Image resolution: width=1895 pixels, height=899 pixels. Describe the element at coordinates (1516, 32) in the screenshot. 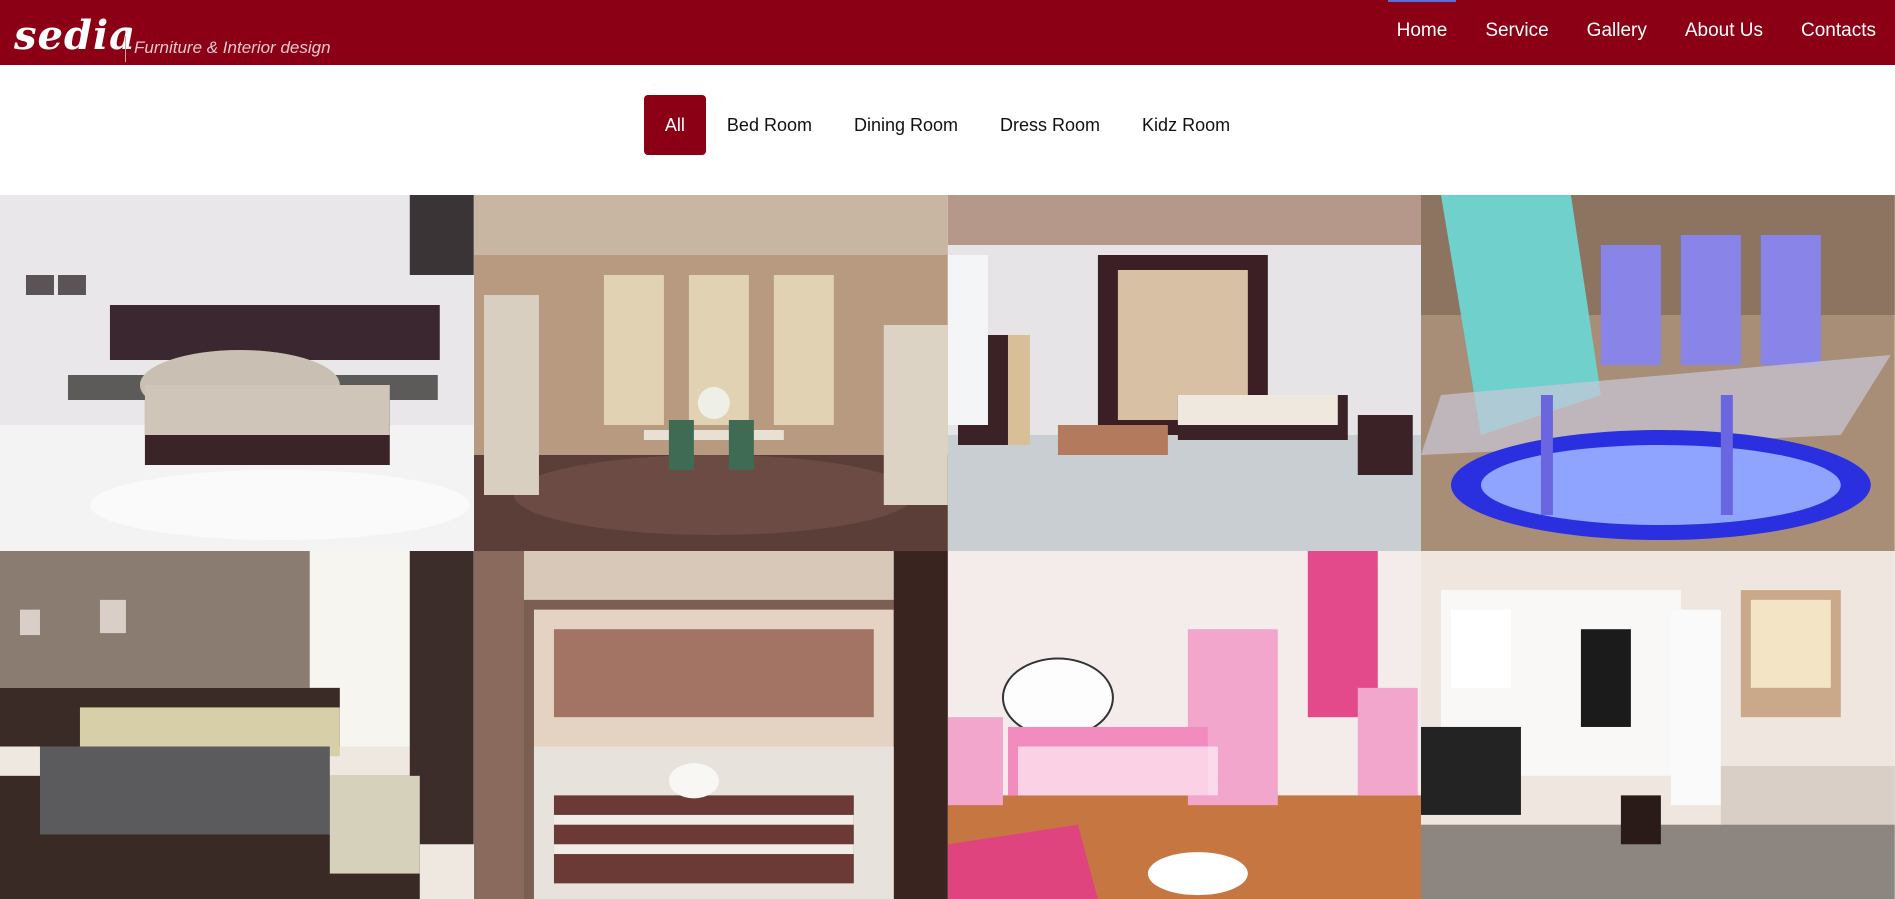

I see `nav-service: Service` at that location.